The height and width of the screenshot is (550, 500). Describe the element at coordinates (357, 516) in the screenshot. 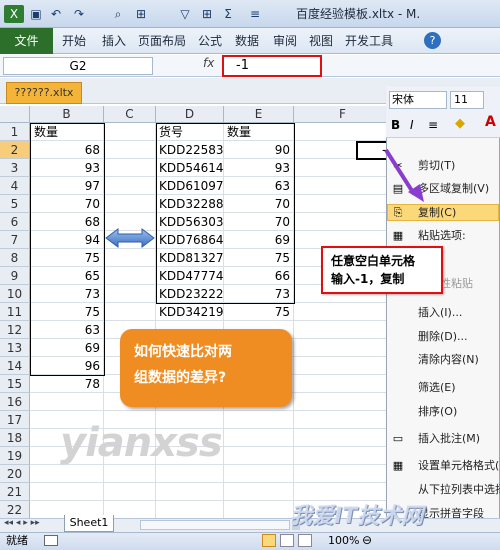

I see `site-logo: 我爱IT技术网` at that location.